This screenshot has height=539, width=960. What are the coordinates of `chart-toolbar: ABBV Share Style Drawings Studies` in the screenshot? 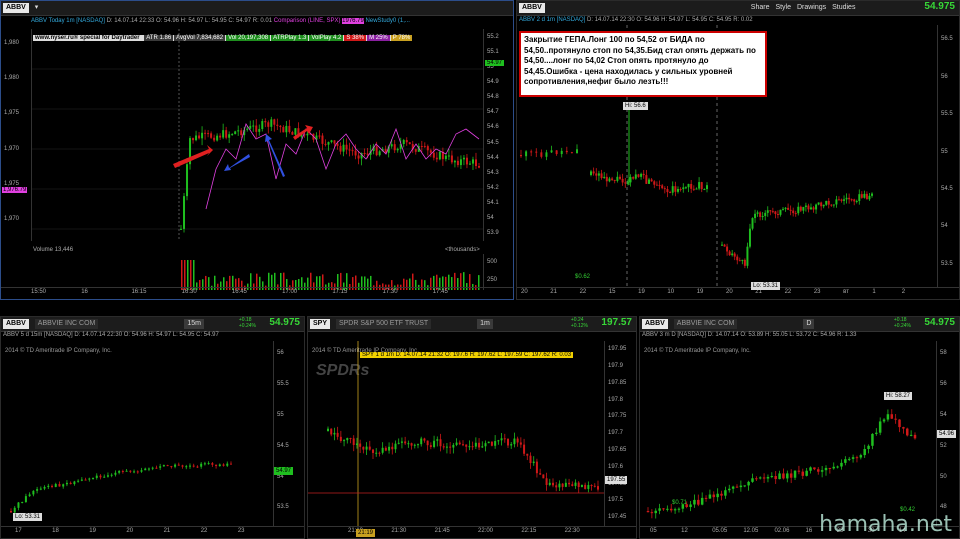 It's located at (738, 8).